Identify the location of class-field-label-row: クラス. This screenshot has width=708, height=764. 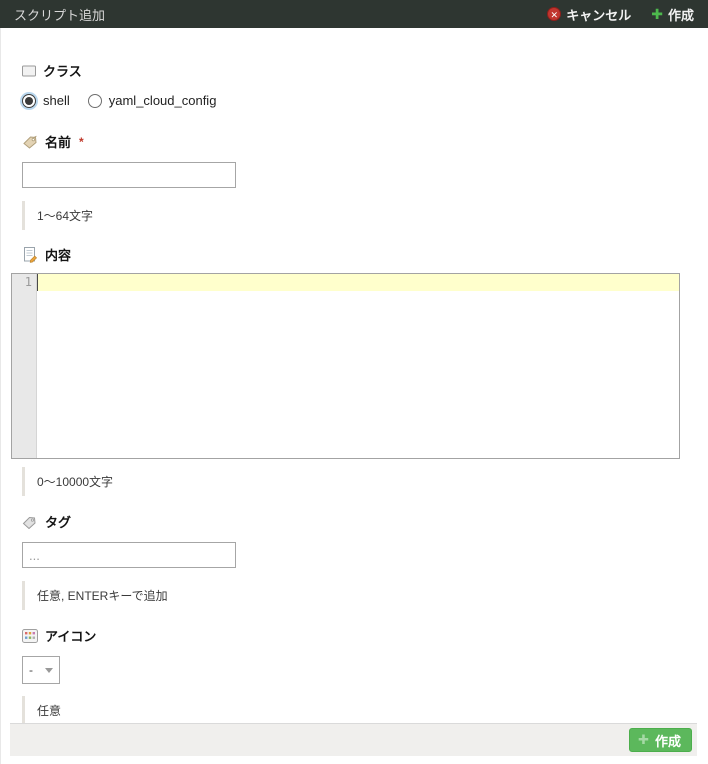
(354, 70).